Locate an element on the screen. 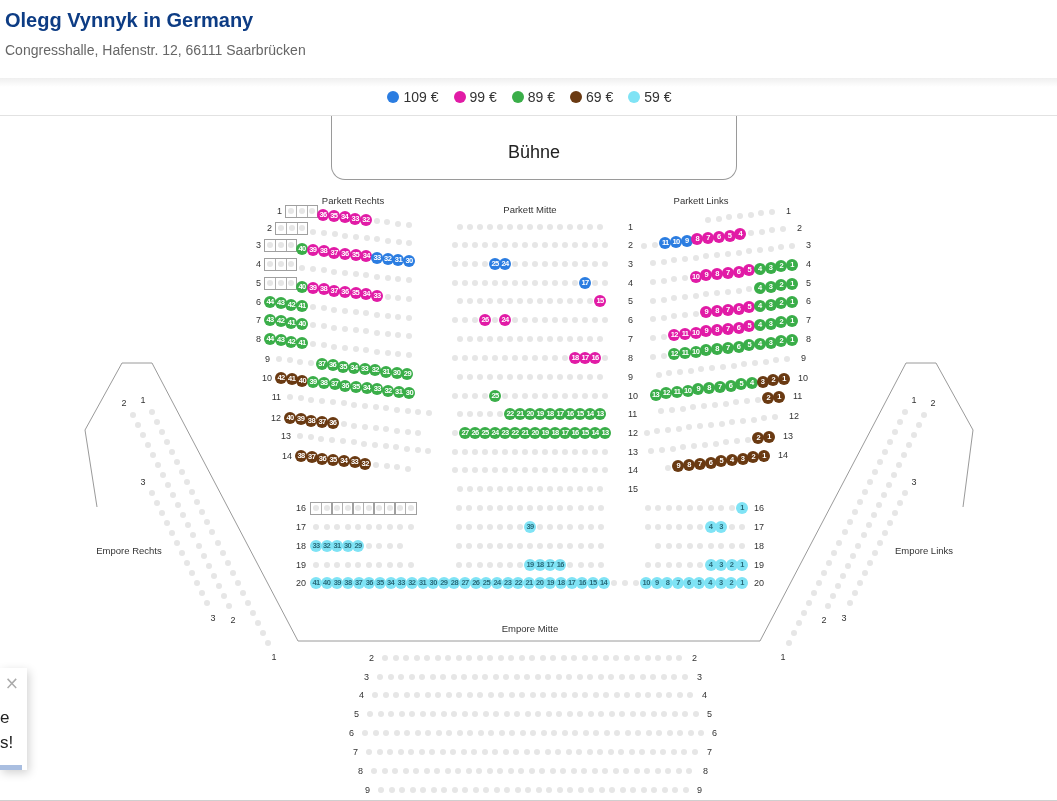  toast-text: e is located at coordinates (5, 718).